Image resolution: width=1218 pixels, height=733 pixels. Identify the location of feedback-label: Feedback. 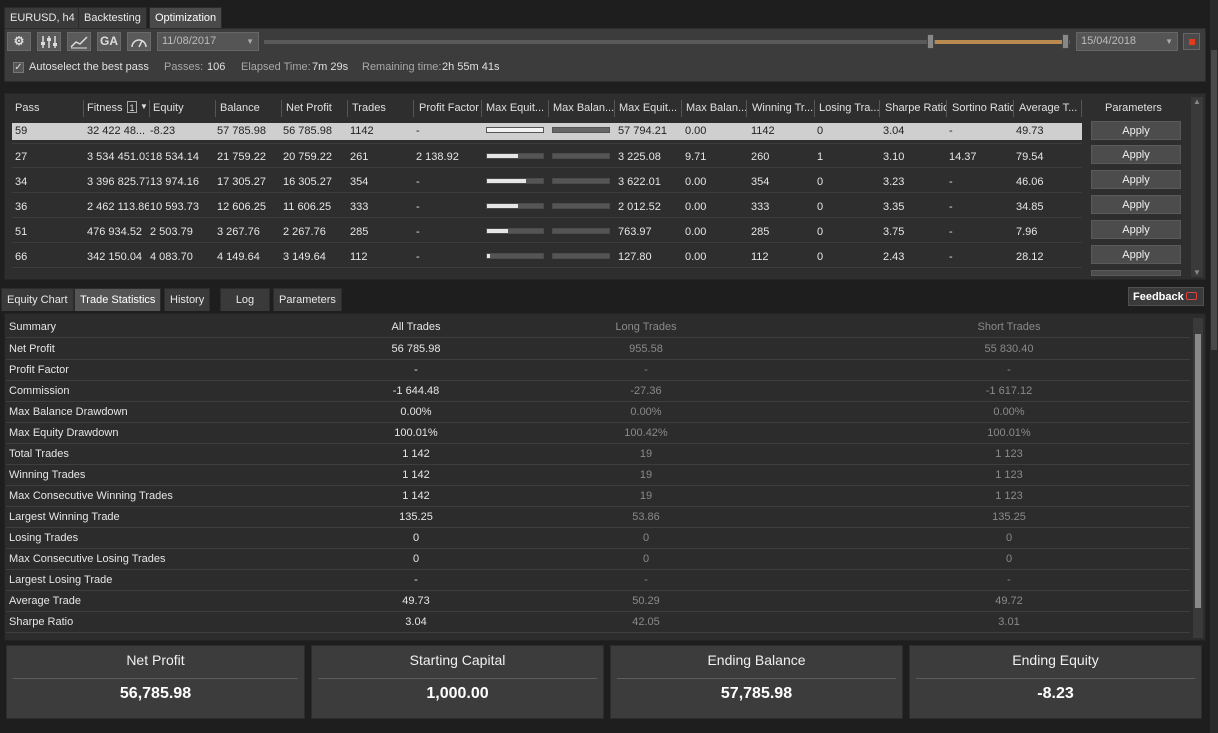
(1158, 297).